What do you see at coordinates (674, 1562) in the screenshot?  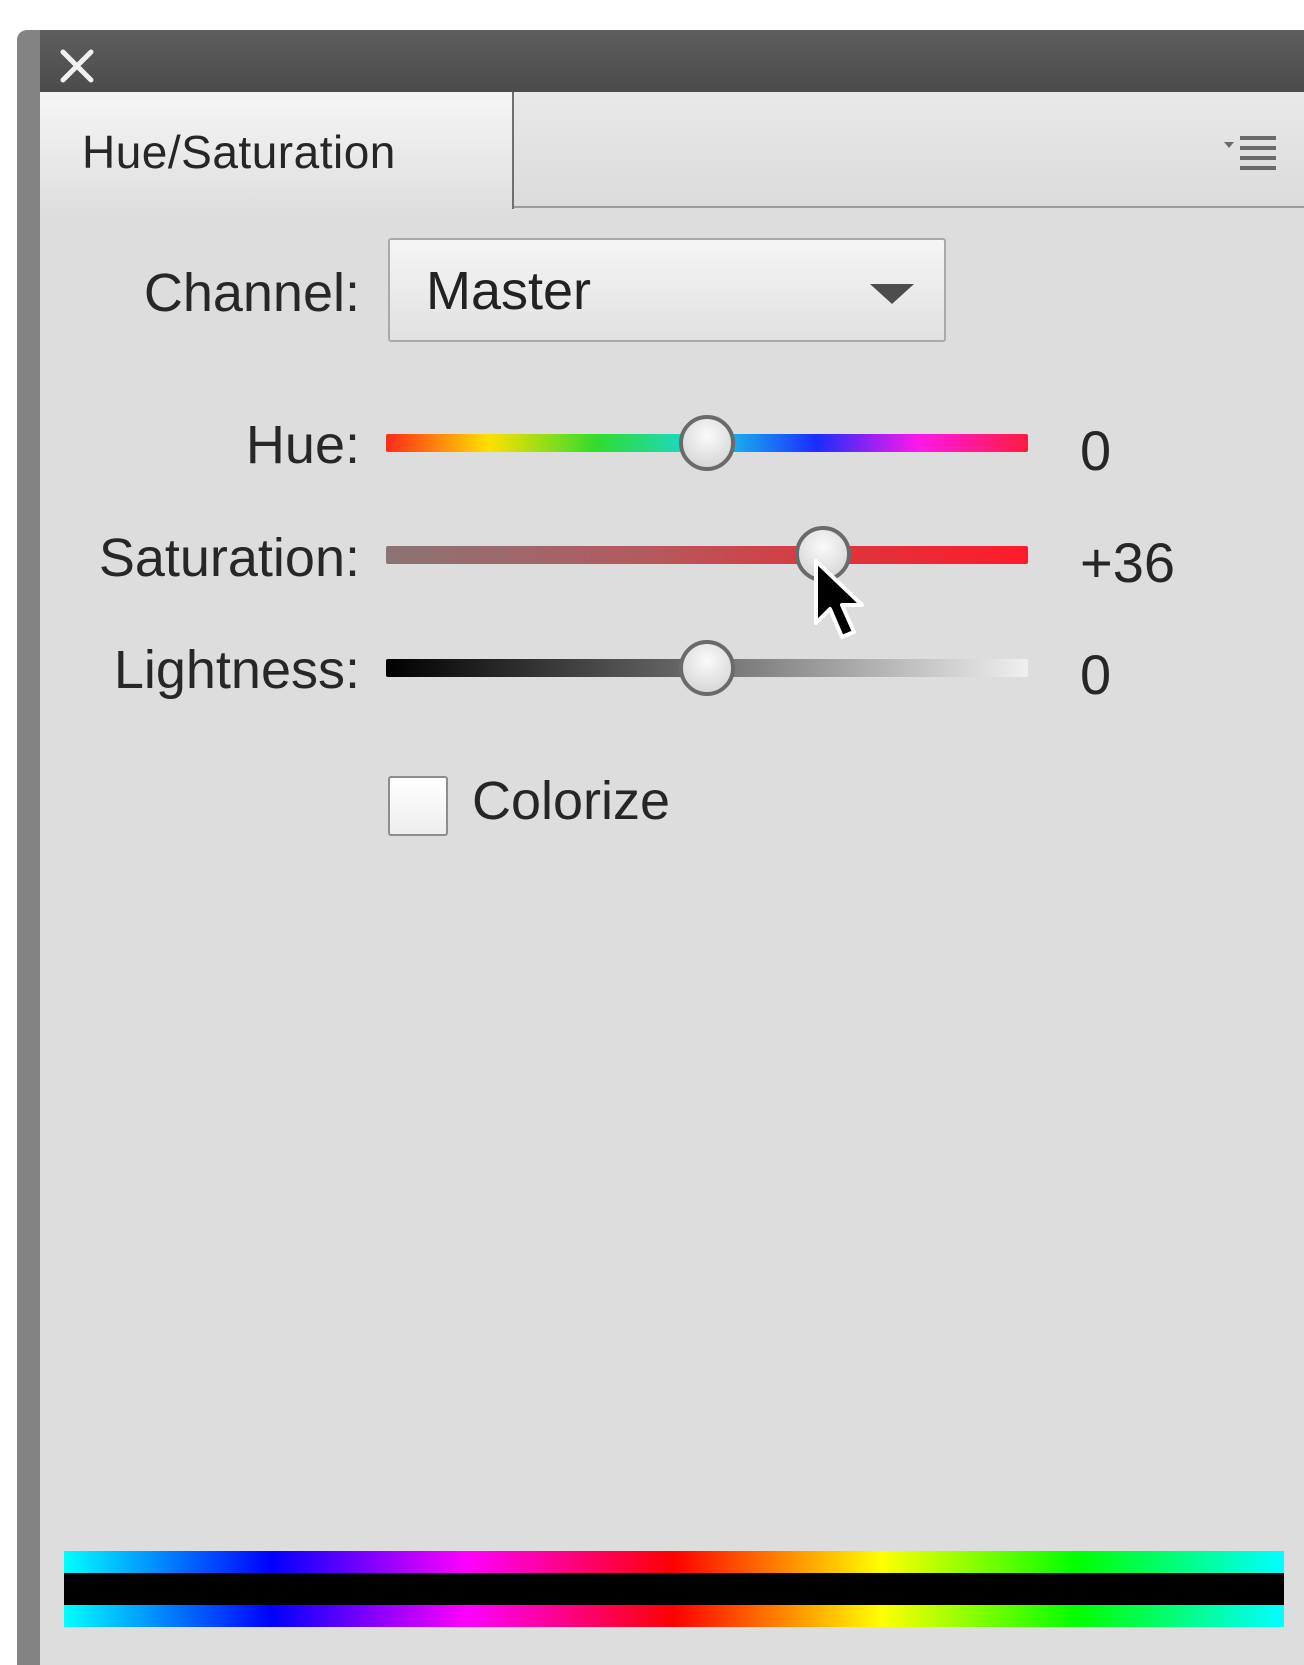 I see `input-spectrum-bar` at bounding box center [674, 1562].